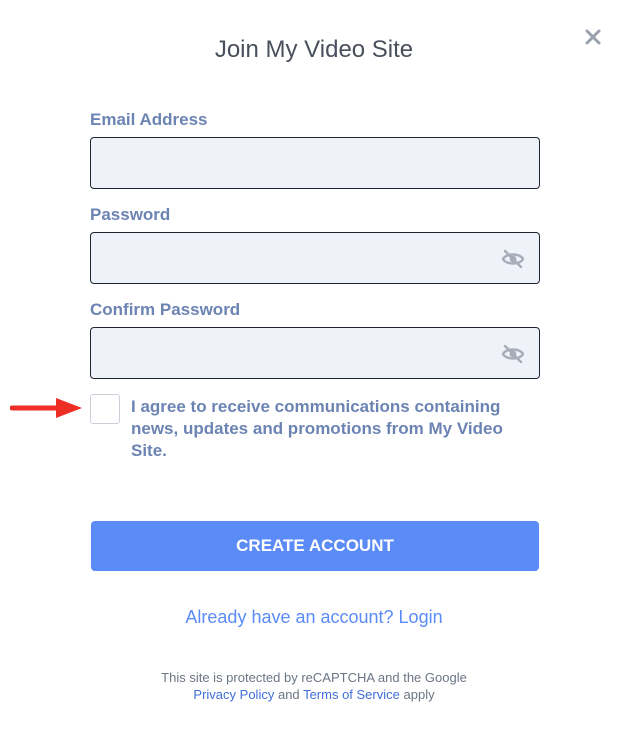 The height and width of the screenshot is (741, 628). What do you see at coordinates (315, 546) in the screenshot?
I see `create-account-button: CREATE ACCOUNT` at bounding box center [315, 546].